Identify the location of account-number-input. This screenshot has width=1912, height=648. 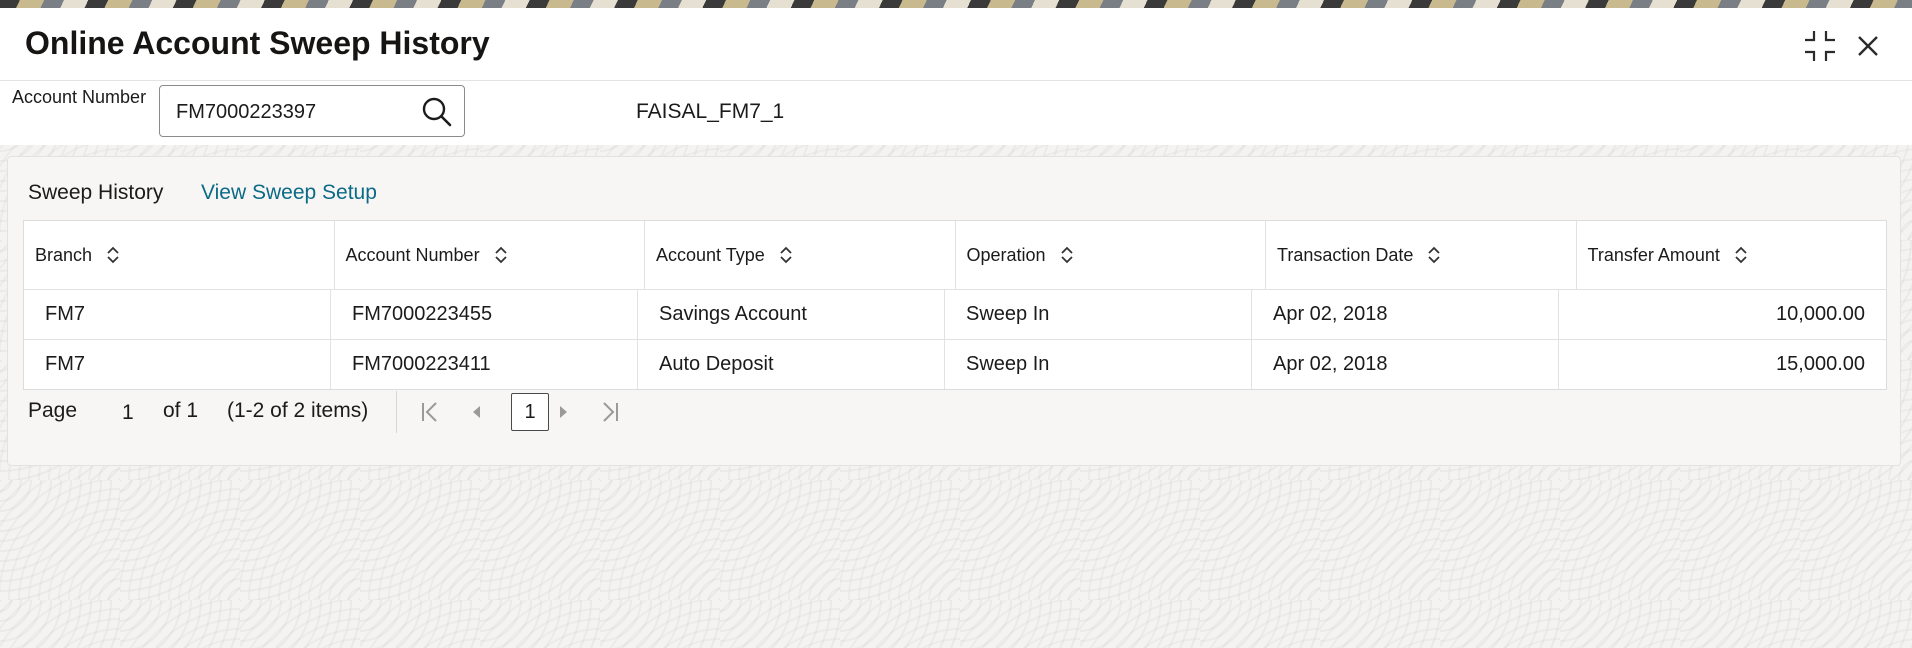
(291, 112).